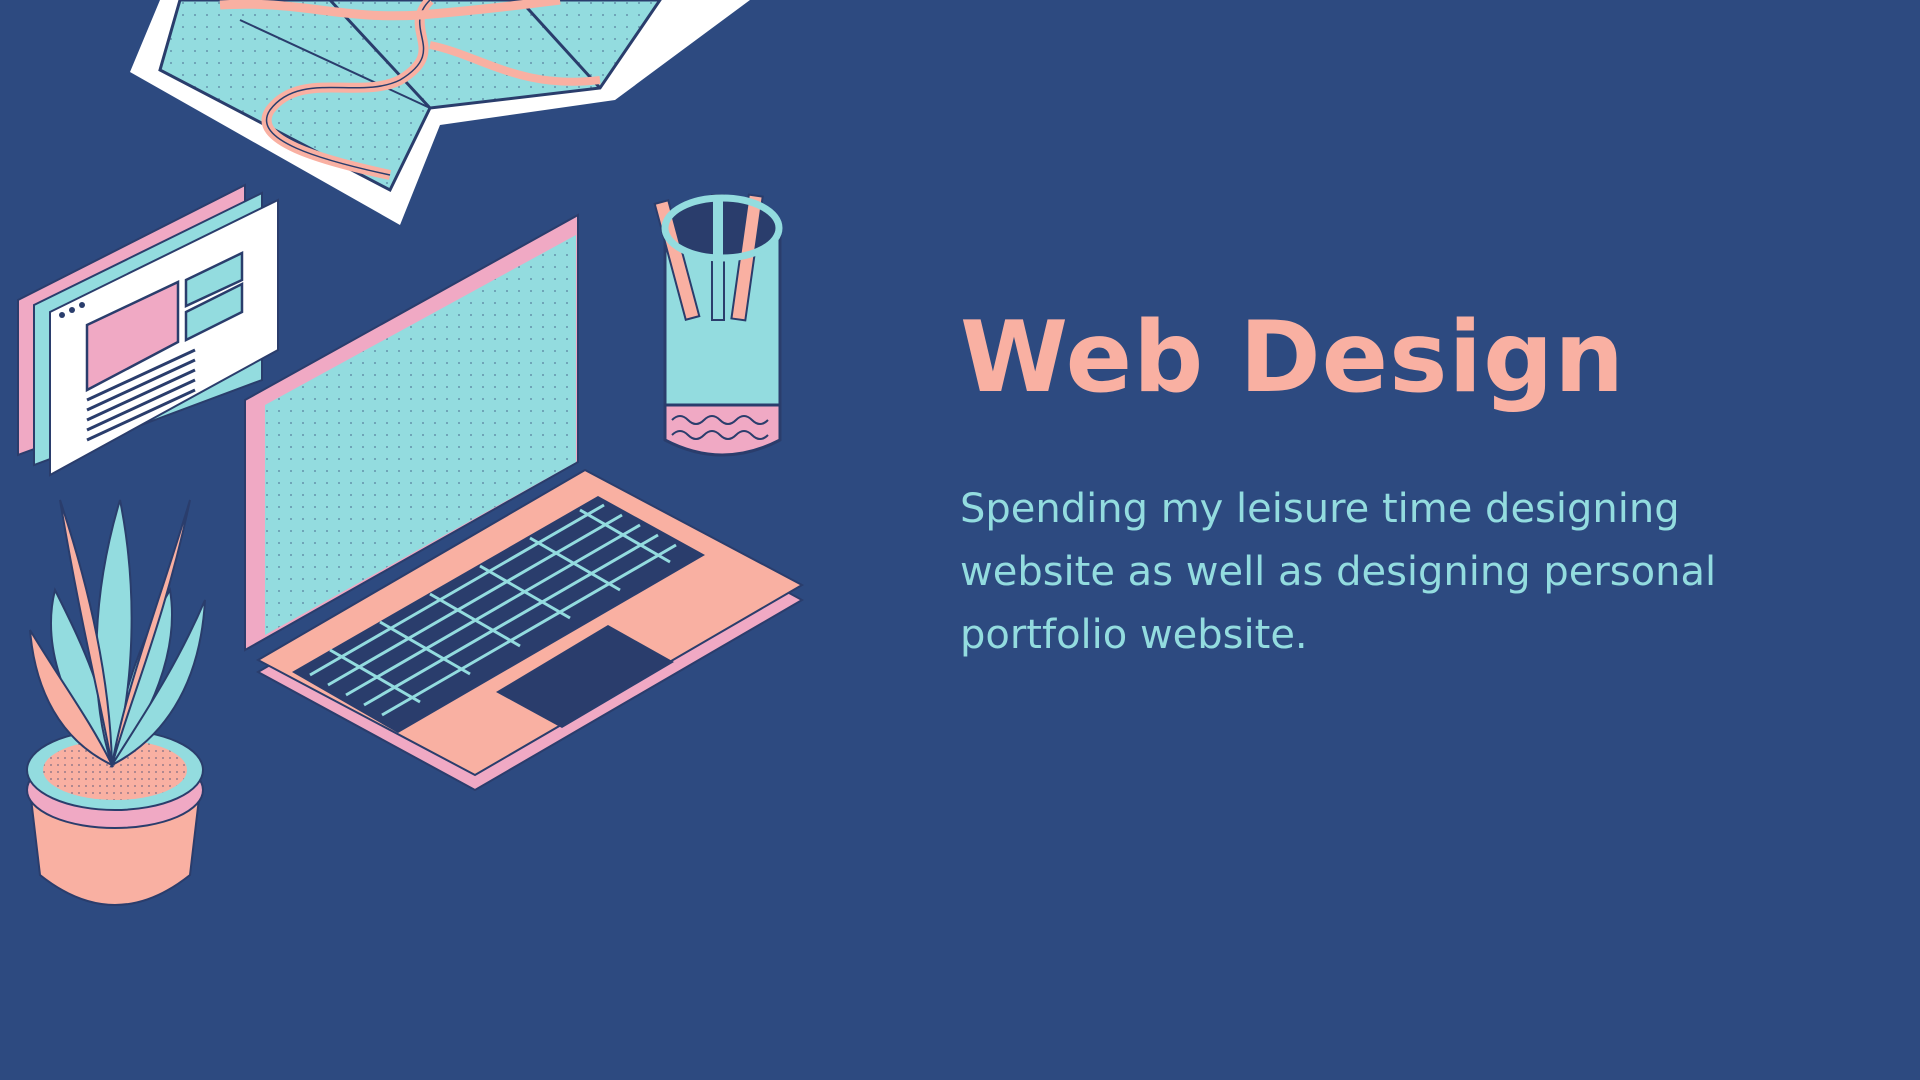 The width and height of the screenshot is (1920, 1080). What do you see at coordinates (148, 330) in the screenshot?
I see `browser-windows-illustration` at bounding box center [148, 330].